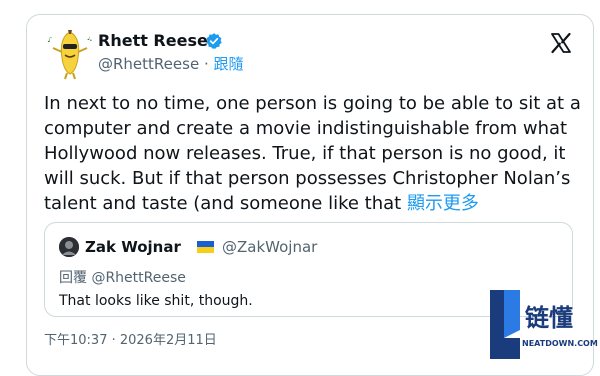 This screenshot has height=376, width=600. Describe the element at coordinates (153, 40) in the screenshot. I see `author-name: Rhett Reese` at that location.